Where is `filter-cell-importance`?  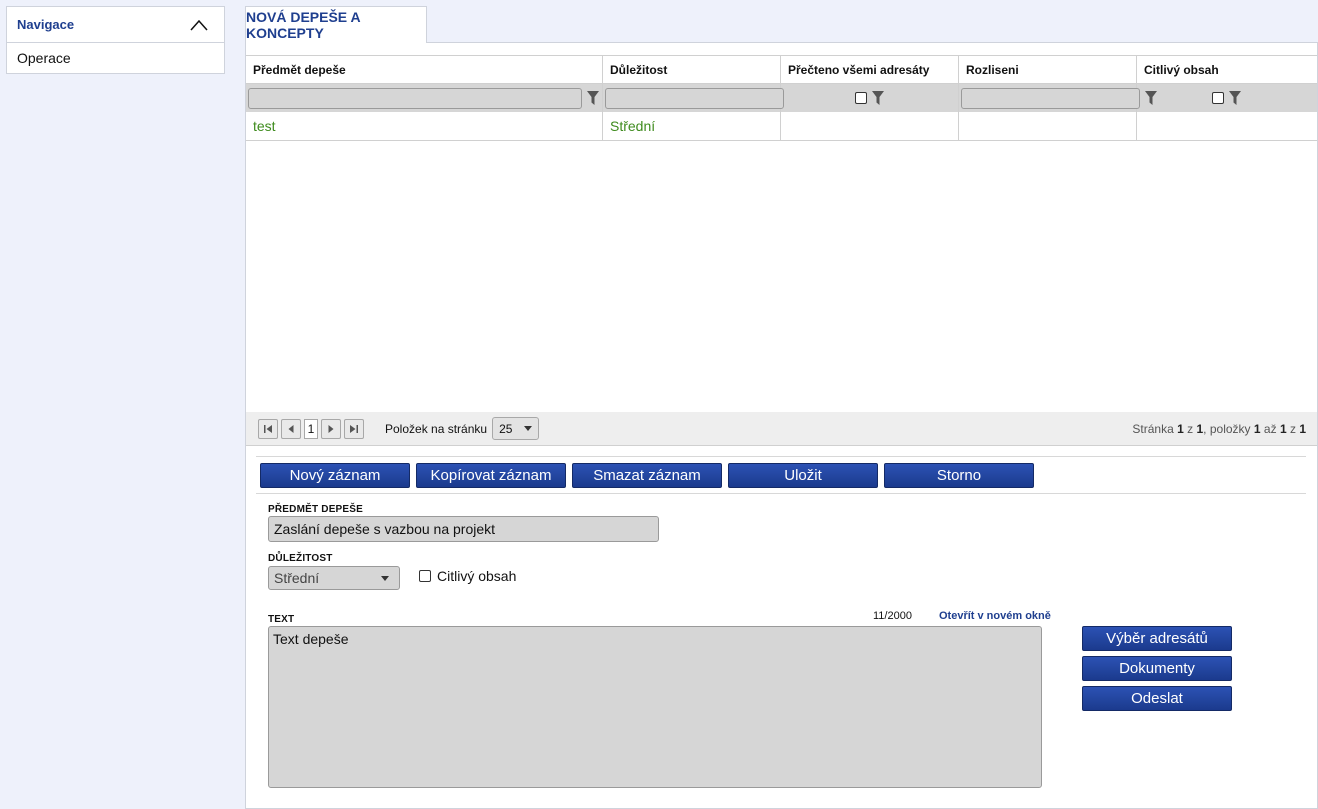
filter-cell-importance is located at coordinates (693, 98).